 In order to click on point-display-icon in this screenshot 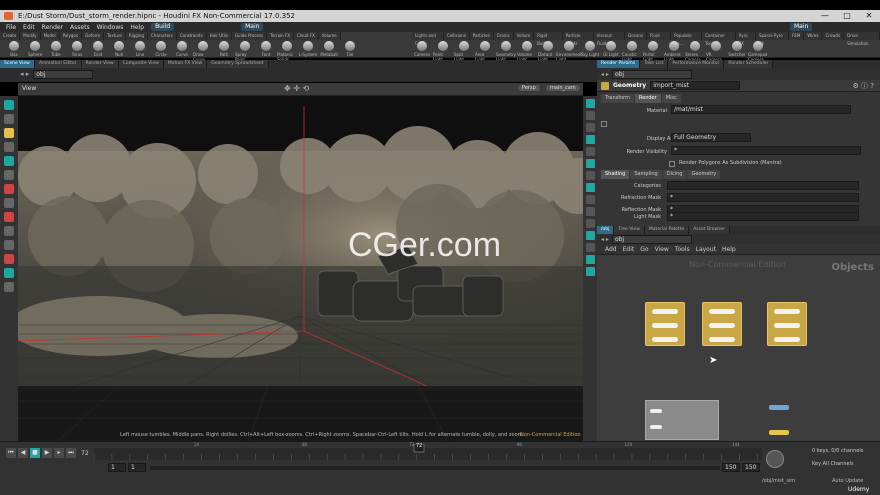, I will do `click(590, 199)`.